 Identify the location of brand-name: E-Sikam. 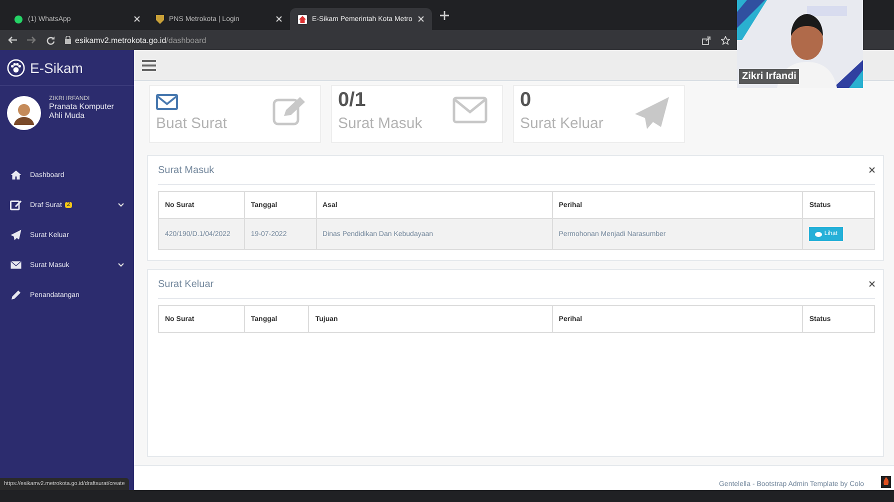
(56, 68).